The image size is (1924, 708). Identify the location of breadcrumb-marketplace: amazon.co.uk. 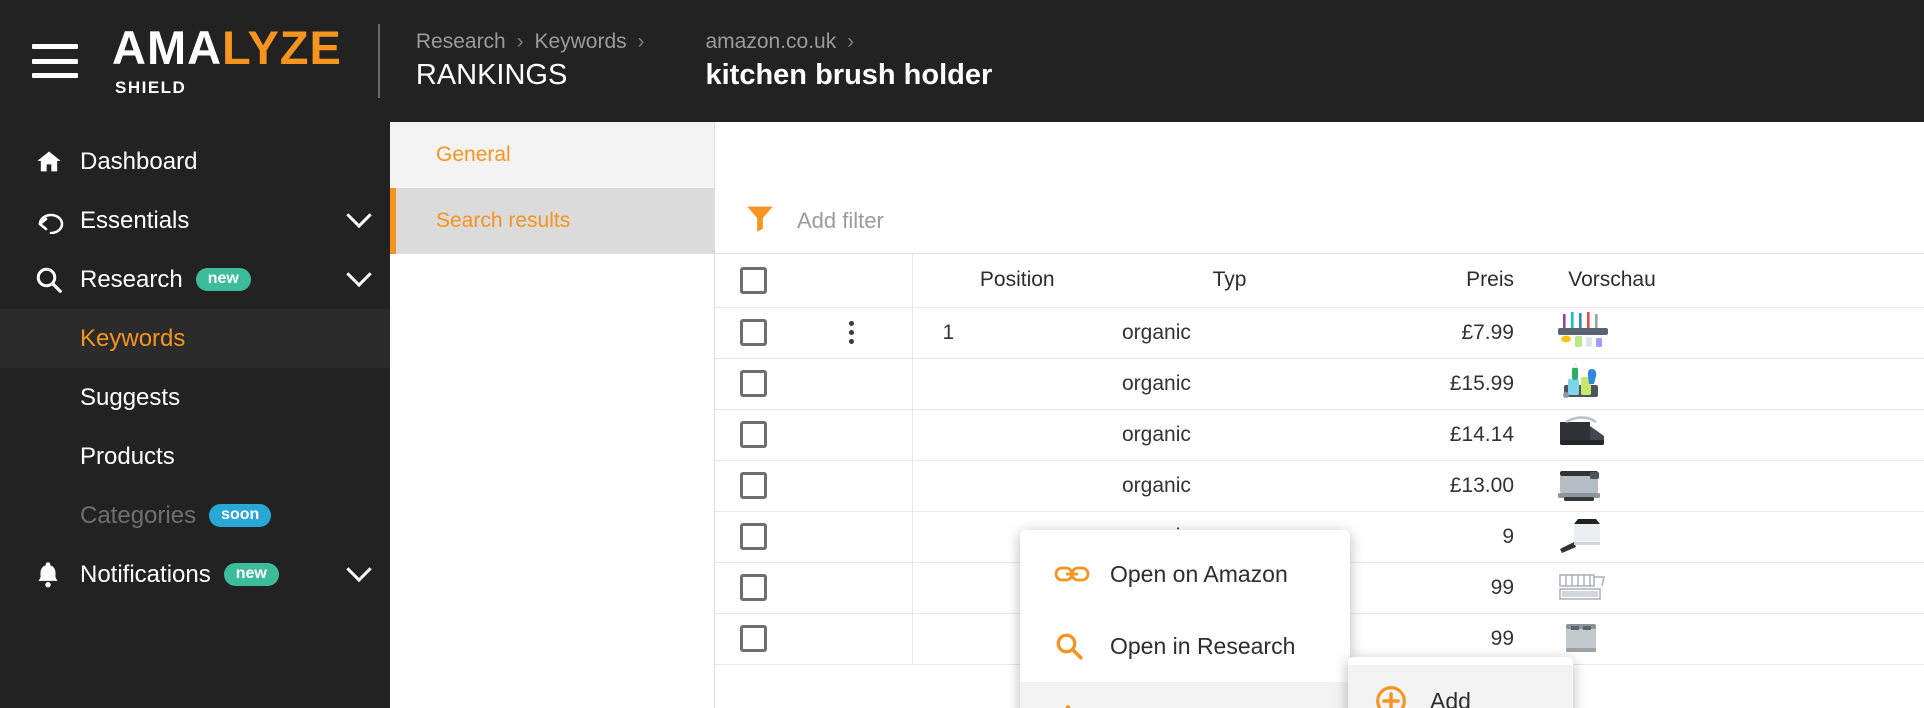
(770, 41).